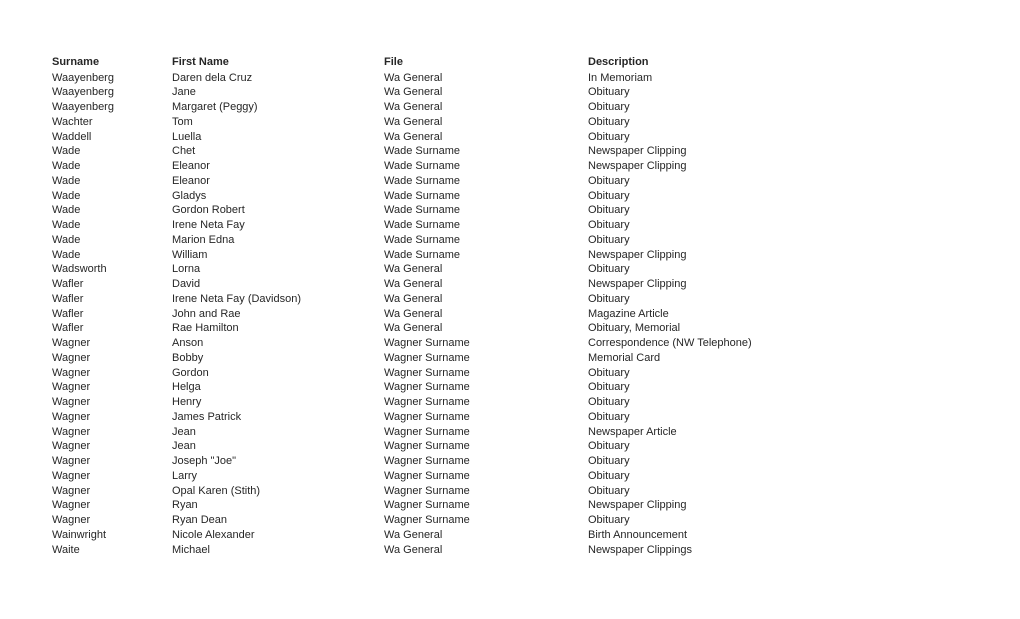  What do you see at coordinates (618, 62) in the screenshot?
I see `column-header-description: Description` at bounding box center [618, 62].